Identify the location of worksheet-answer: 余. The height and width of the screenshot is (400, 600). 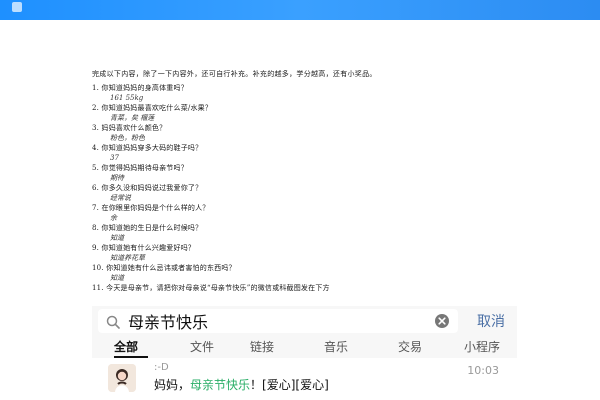
(113, 218).